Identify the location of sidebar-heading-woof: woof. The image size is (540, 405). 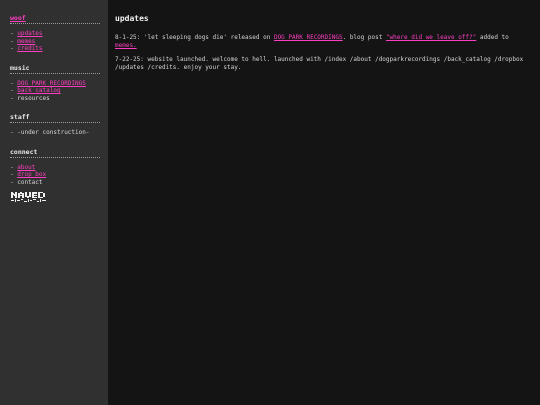
(55, 19).